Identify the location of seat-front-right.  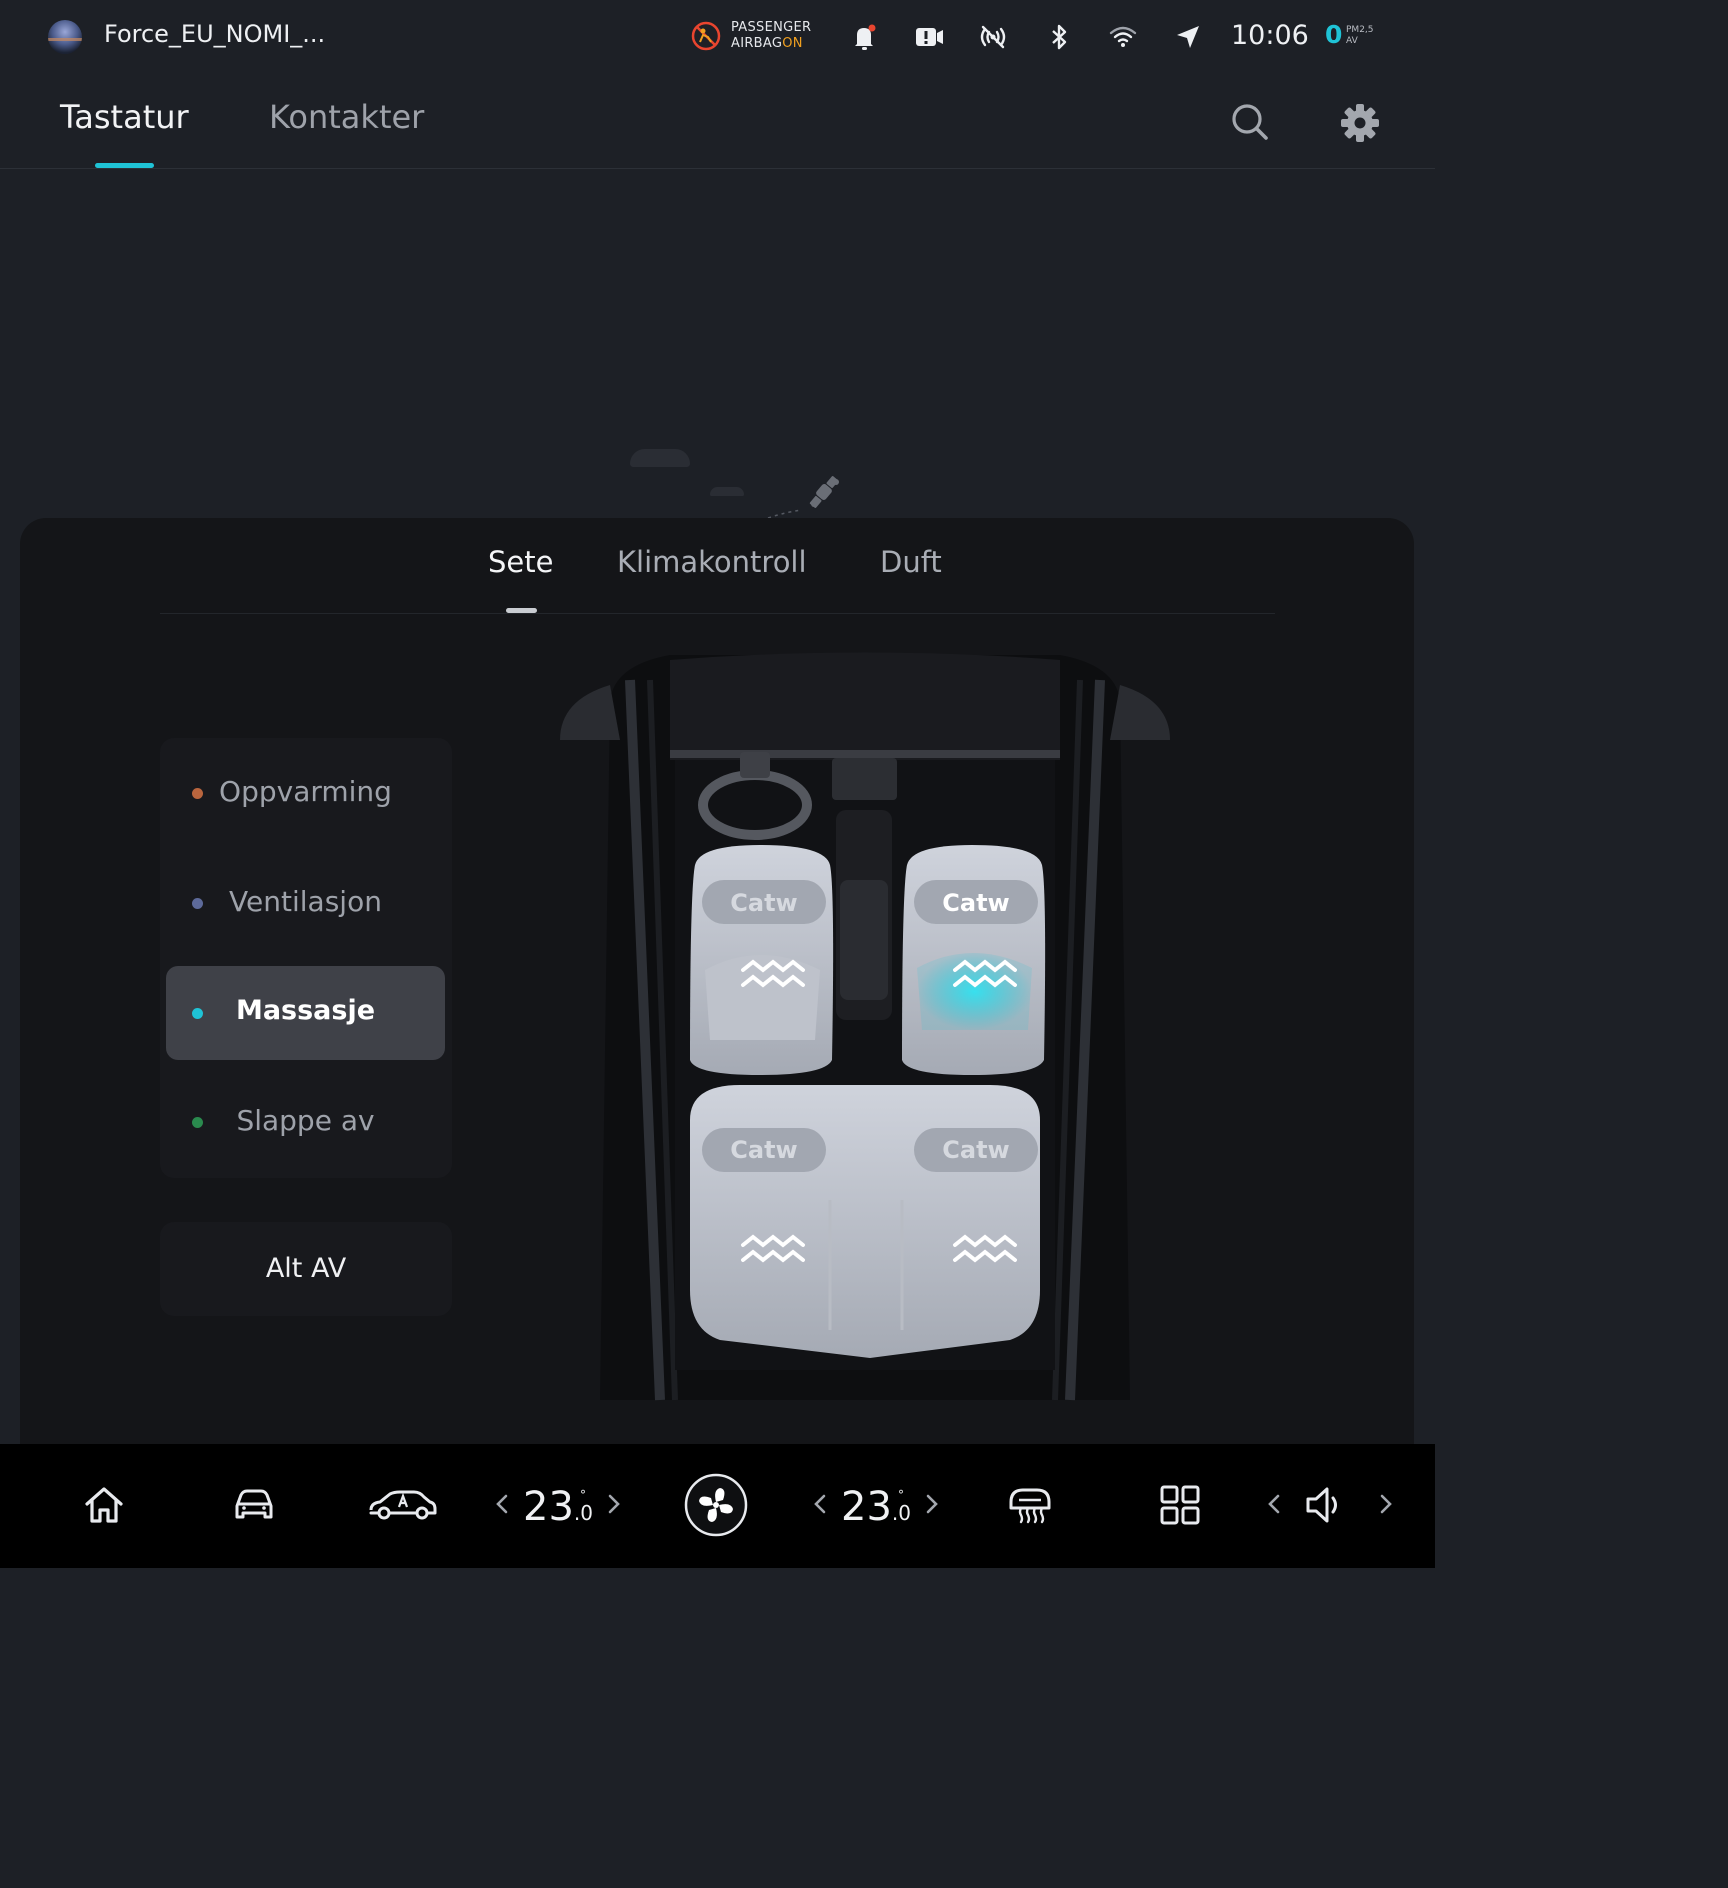
(974, 960).